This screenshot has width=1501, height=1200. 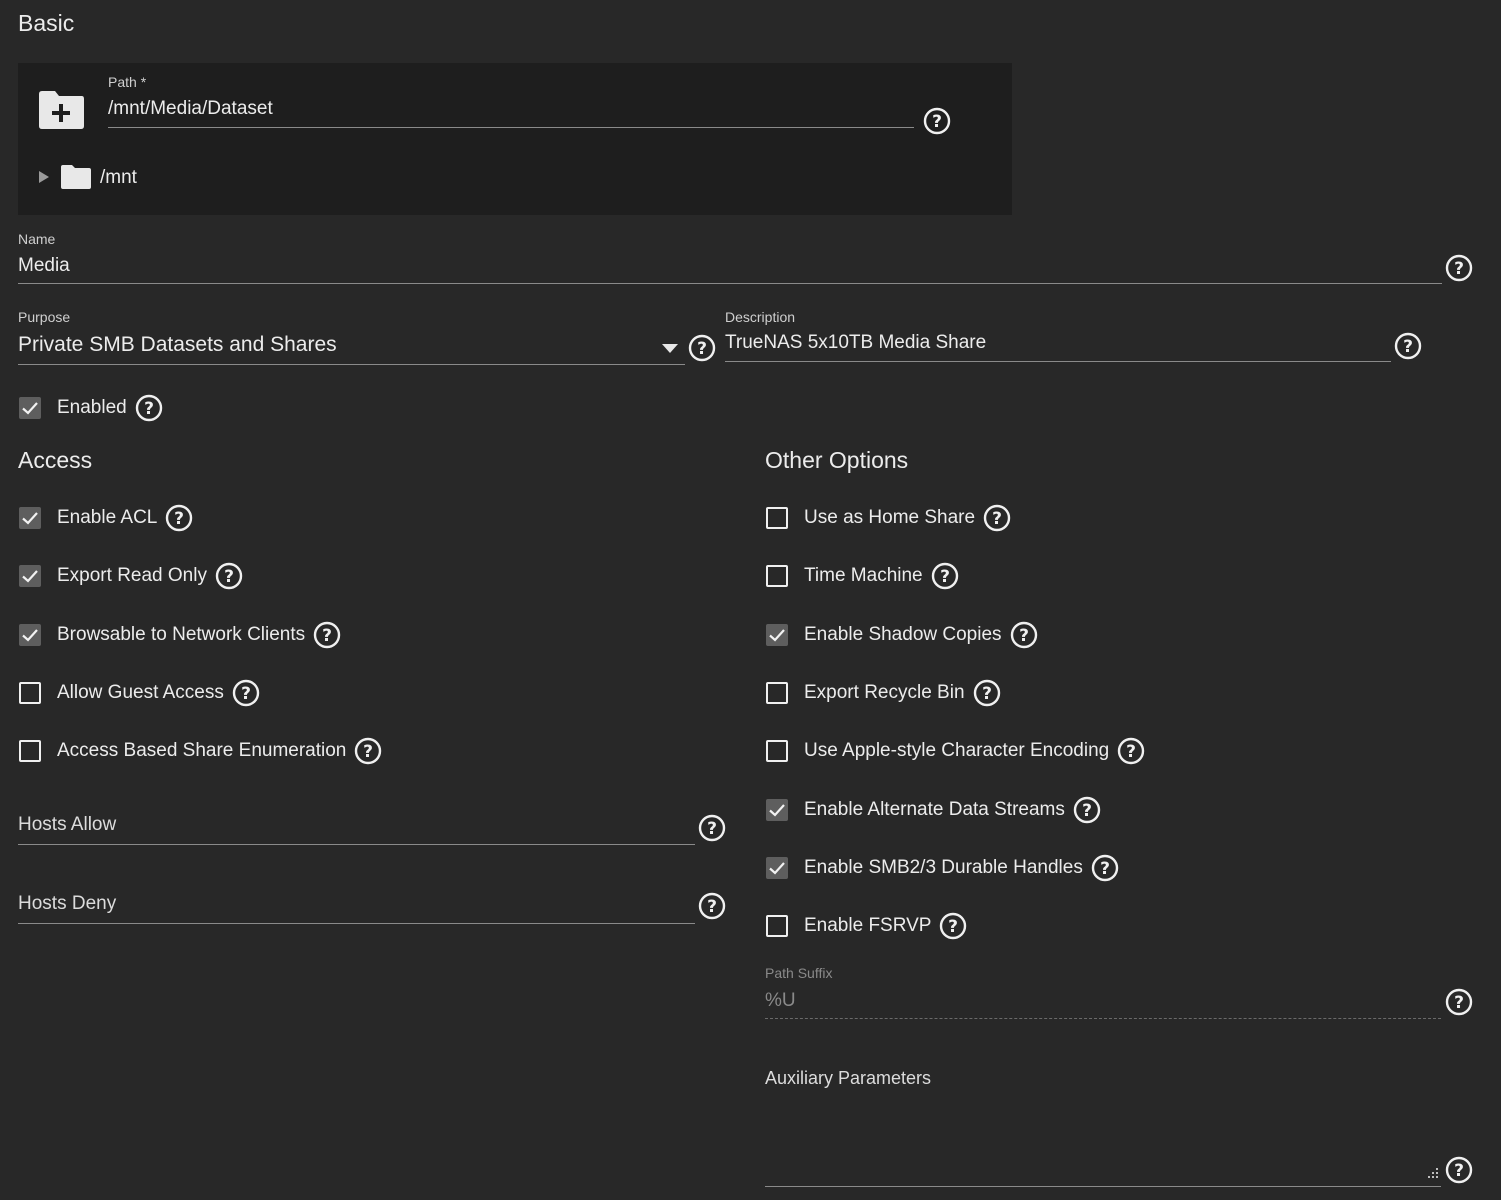 What do you see at coordinates (118, 178) in the screenshot?
I see `tree-item-mnt: /mnt` at bounding box center [118, 178].